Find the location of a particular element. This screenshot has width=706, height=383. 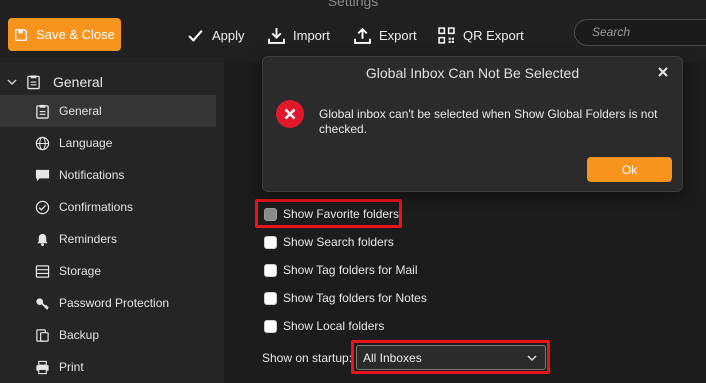

sidebar-item-language: Language is located at coordinates (108, 143).